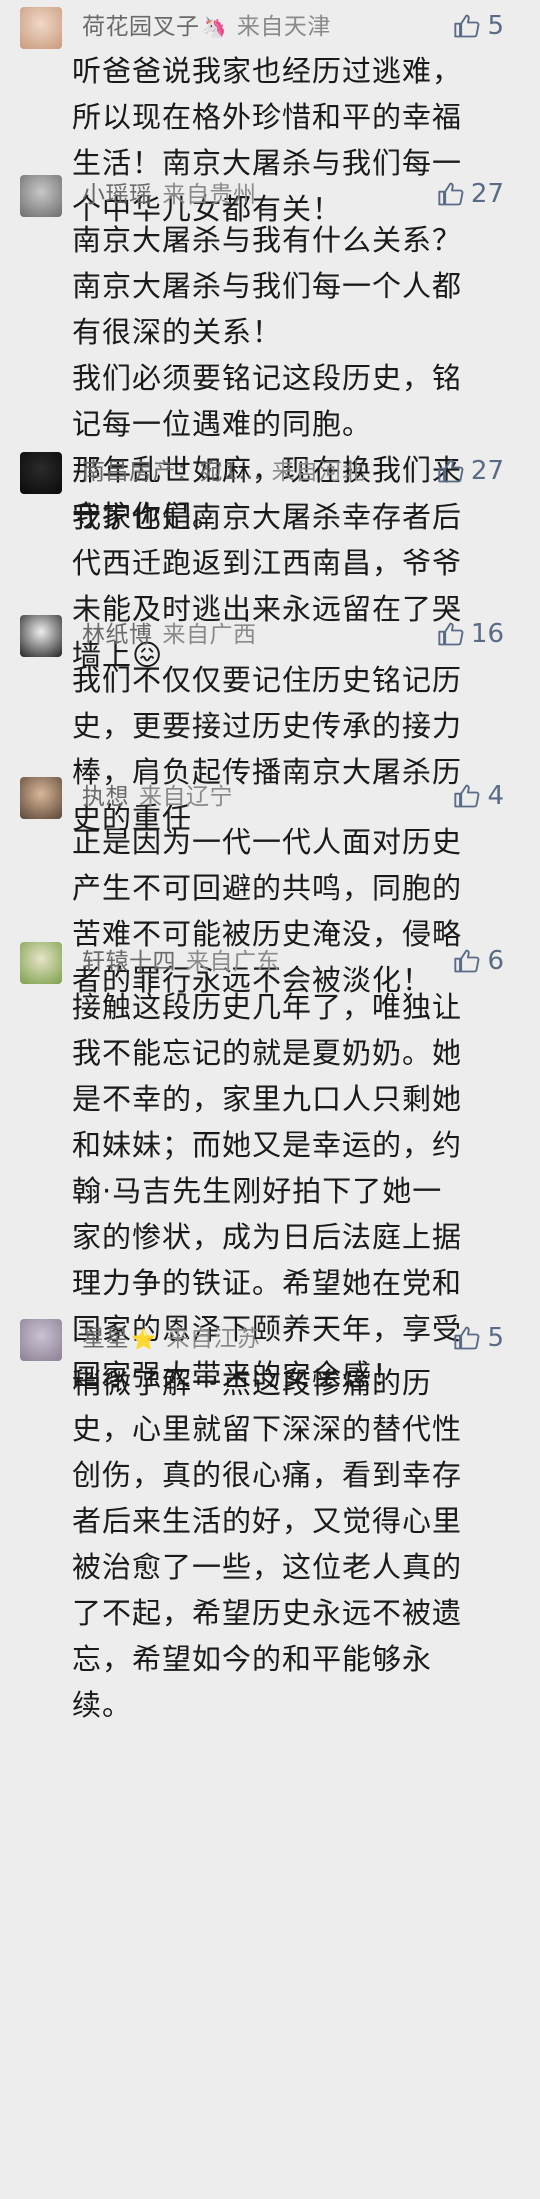 The height and width of the screenshot is (2199, 540). I want to click on comment-meta: 小瑶瑶 来自贵州, so click(169, 195).